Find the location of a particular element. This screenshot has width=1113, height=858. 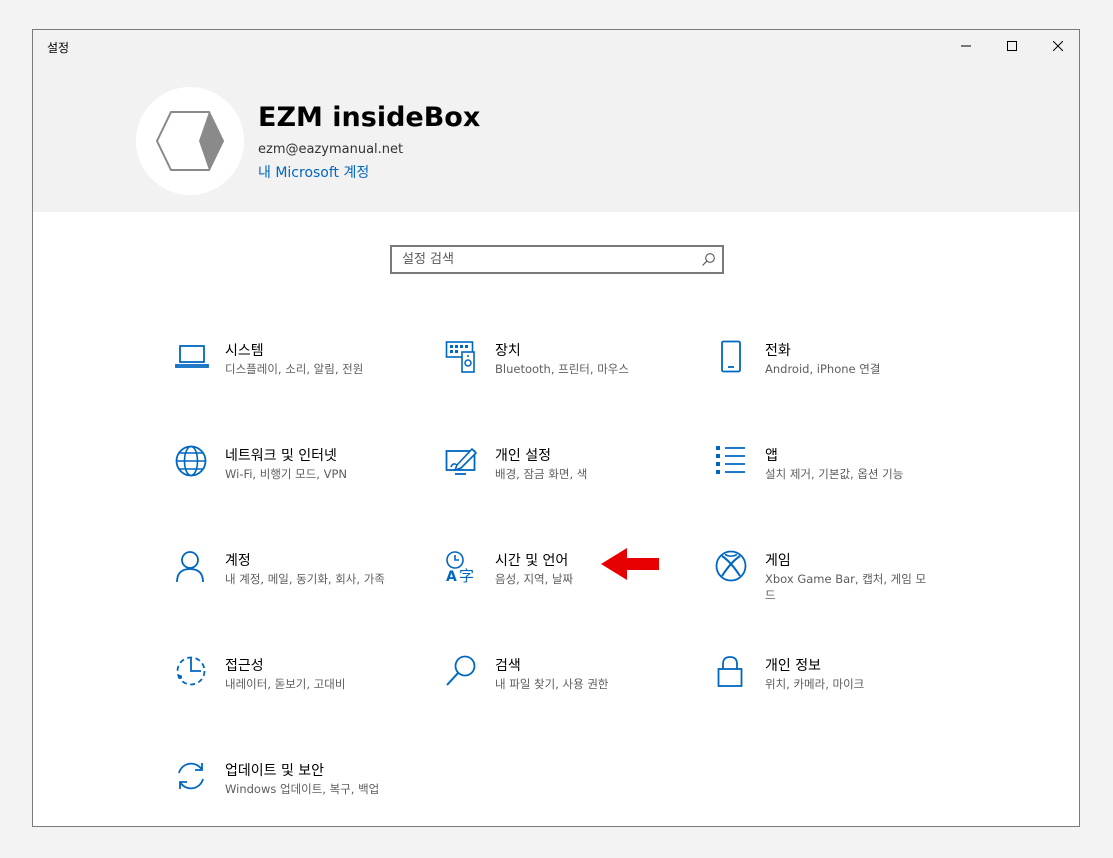

time-language-icon: A 字 is located at coordinates (463, 568).